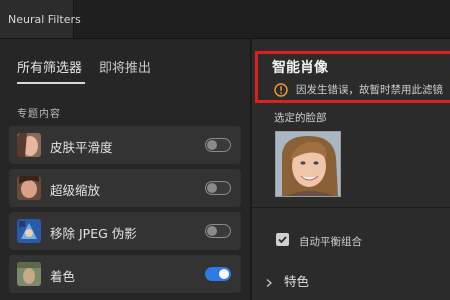 The width and height of the screenshot is (450, 300). Describe the element at coordinates (218, 145) in the screenshot. I see `skin-smoothing-toggle` at that location.